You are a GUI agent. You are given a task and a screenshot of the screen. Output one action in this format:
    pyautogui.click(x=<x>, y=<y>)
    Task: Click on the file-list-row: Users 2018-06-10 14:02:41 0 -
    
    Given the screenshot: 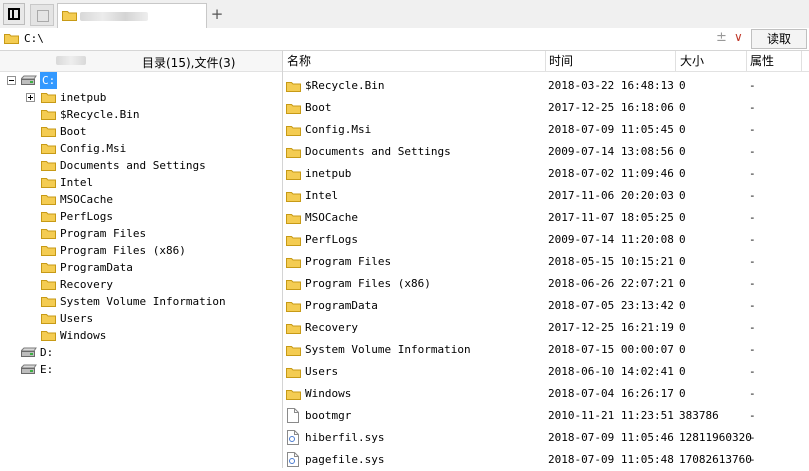 What is the action you would take?
    pyautogui.click(x=546, y=372)
    